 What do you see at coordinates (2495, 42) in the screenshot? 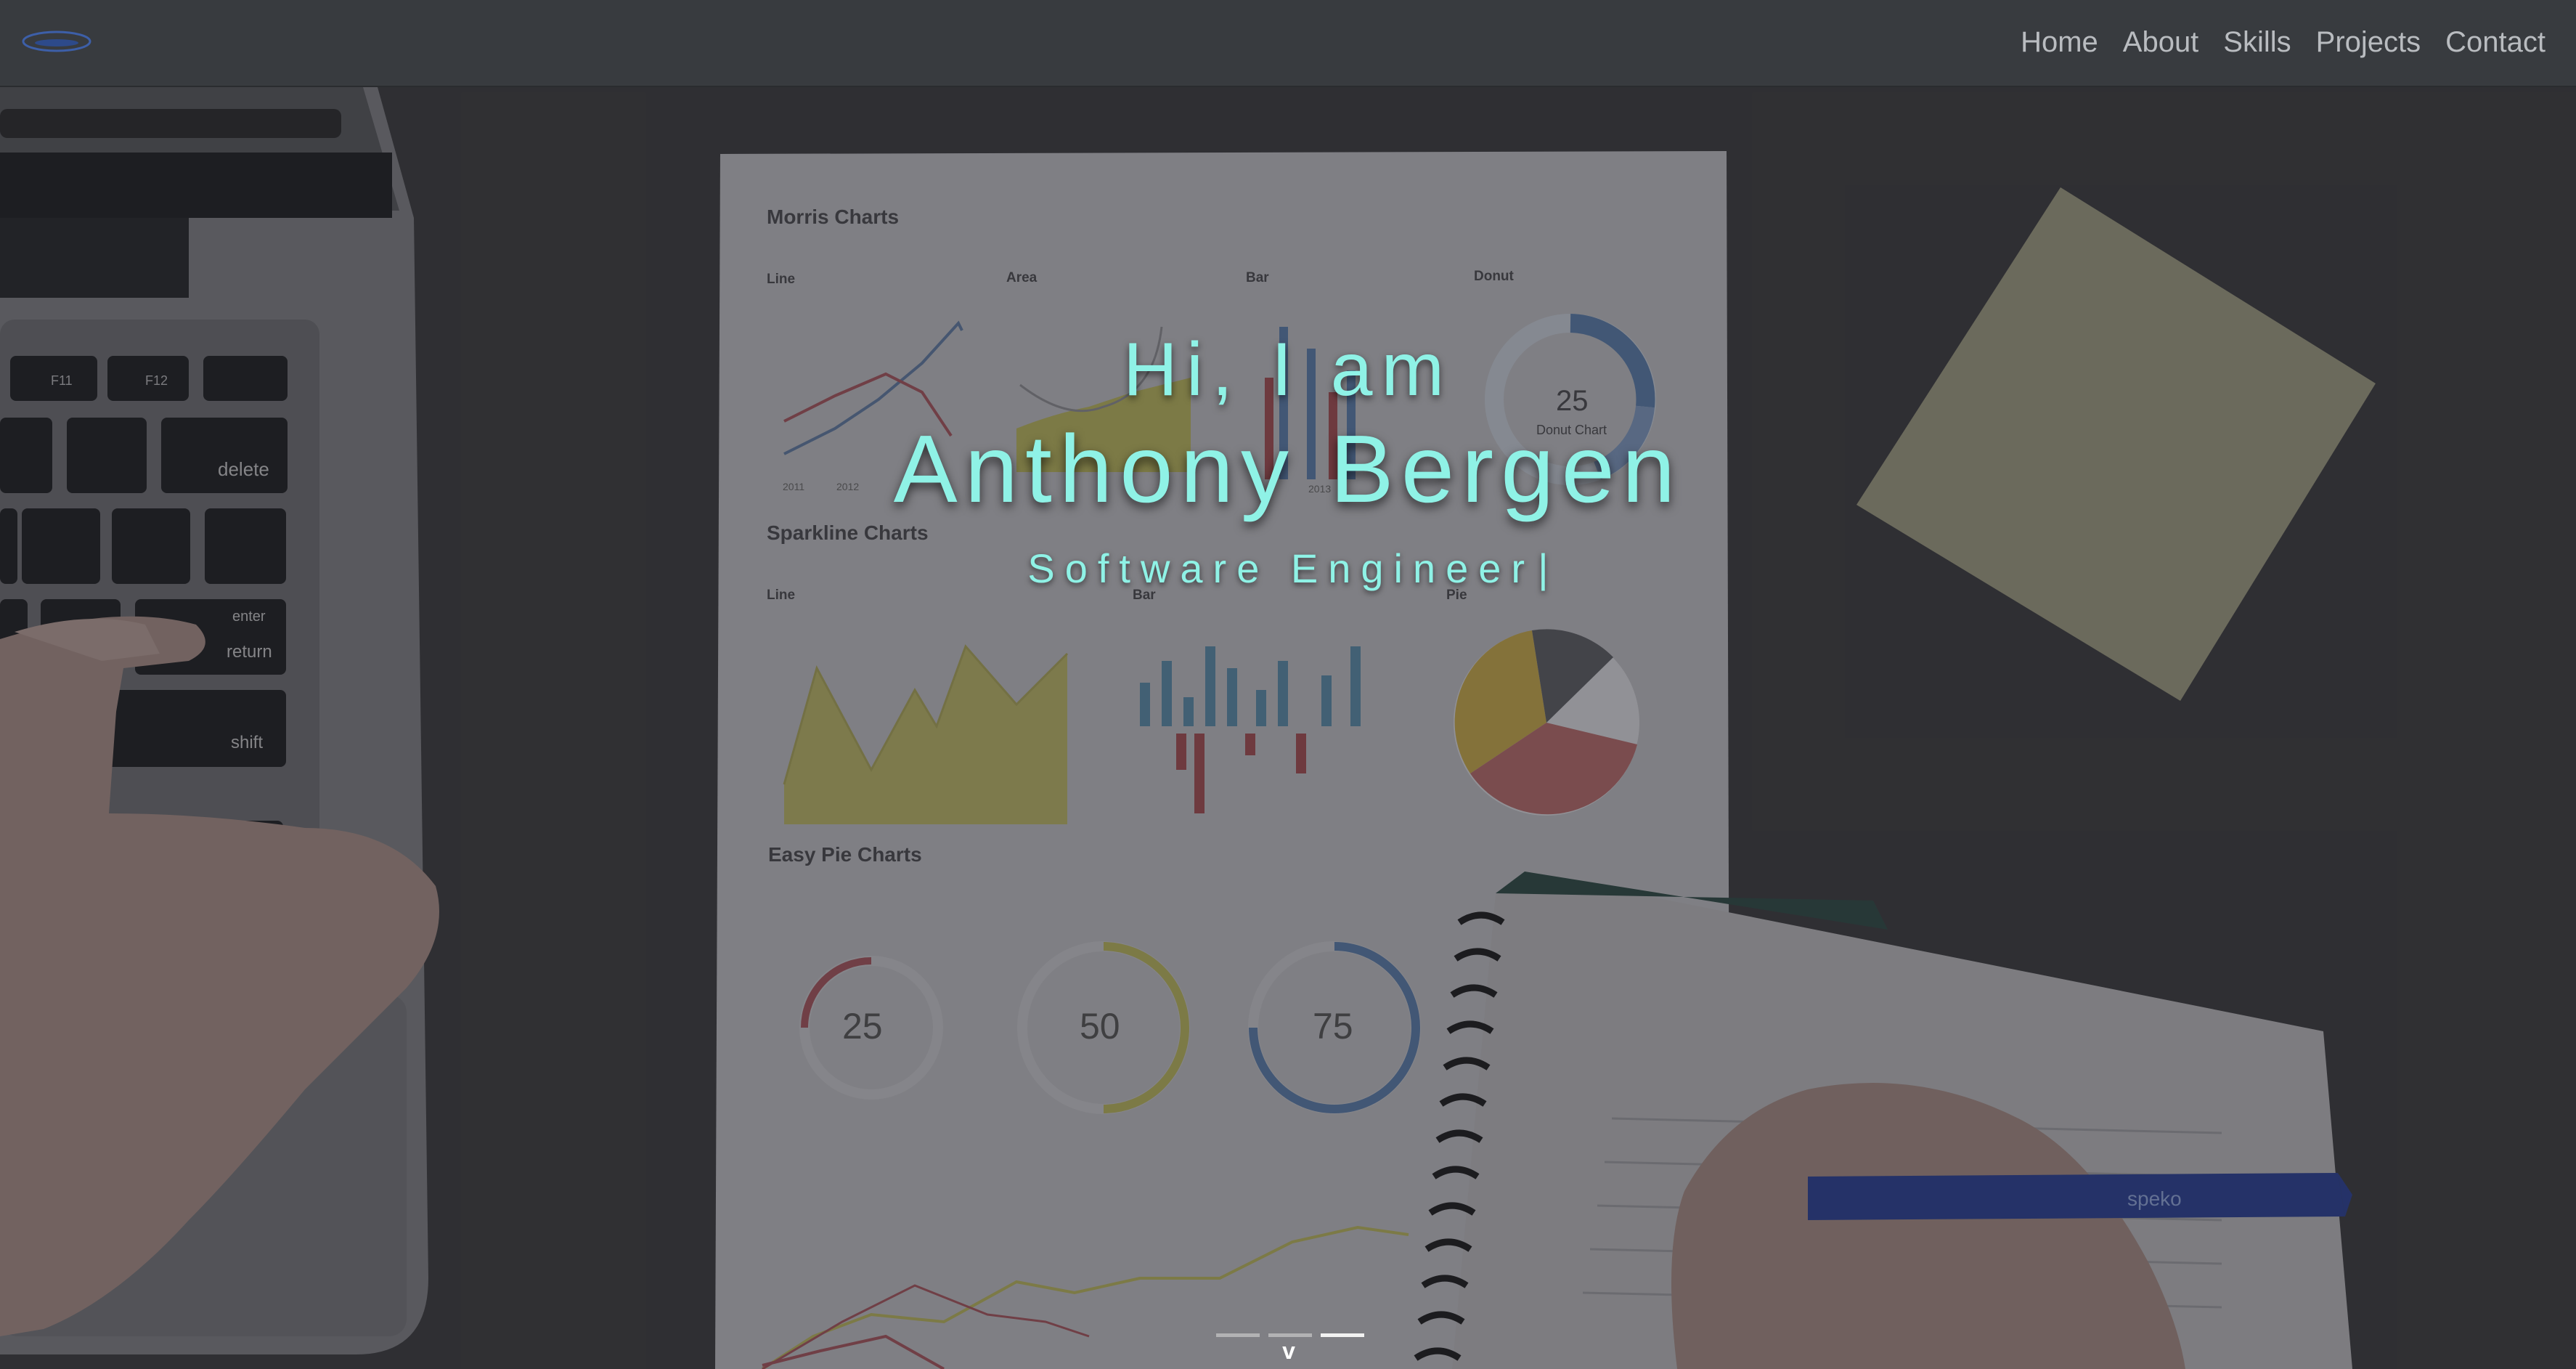
I see `nav-link-contact: Contact` at bounding box center [2495, 42].